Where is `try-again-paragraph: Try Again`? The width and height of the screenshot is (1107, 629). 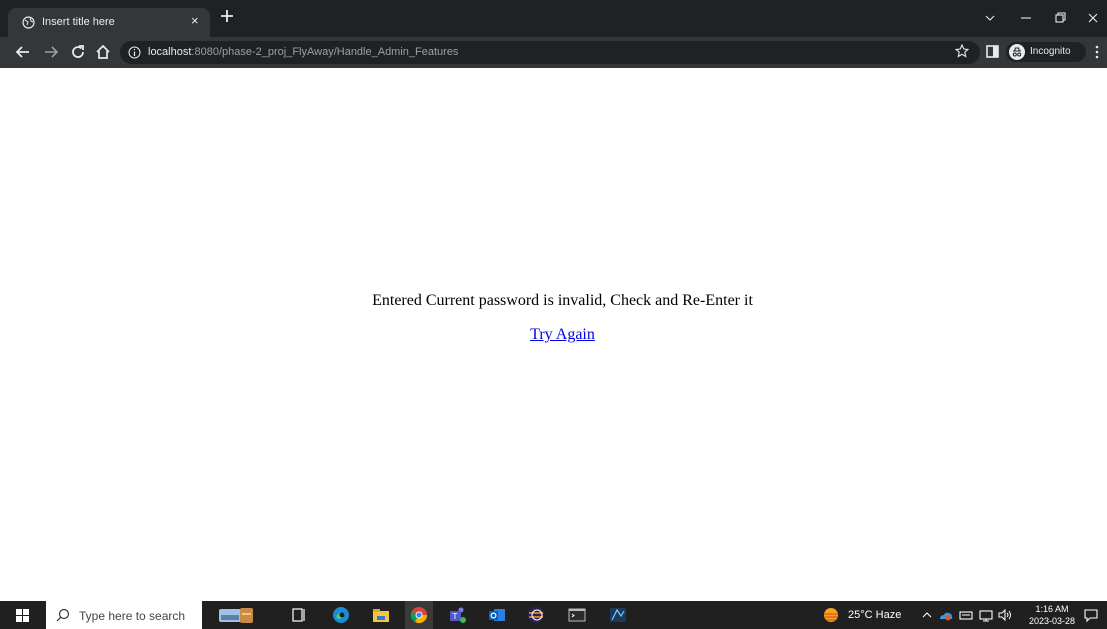 try-again-paragraph: Try Again is located at coordinates (553, 335).